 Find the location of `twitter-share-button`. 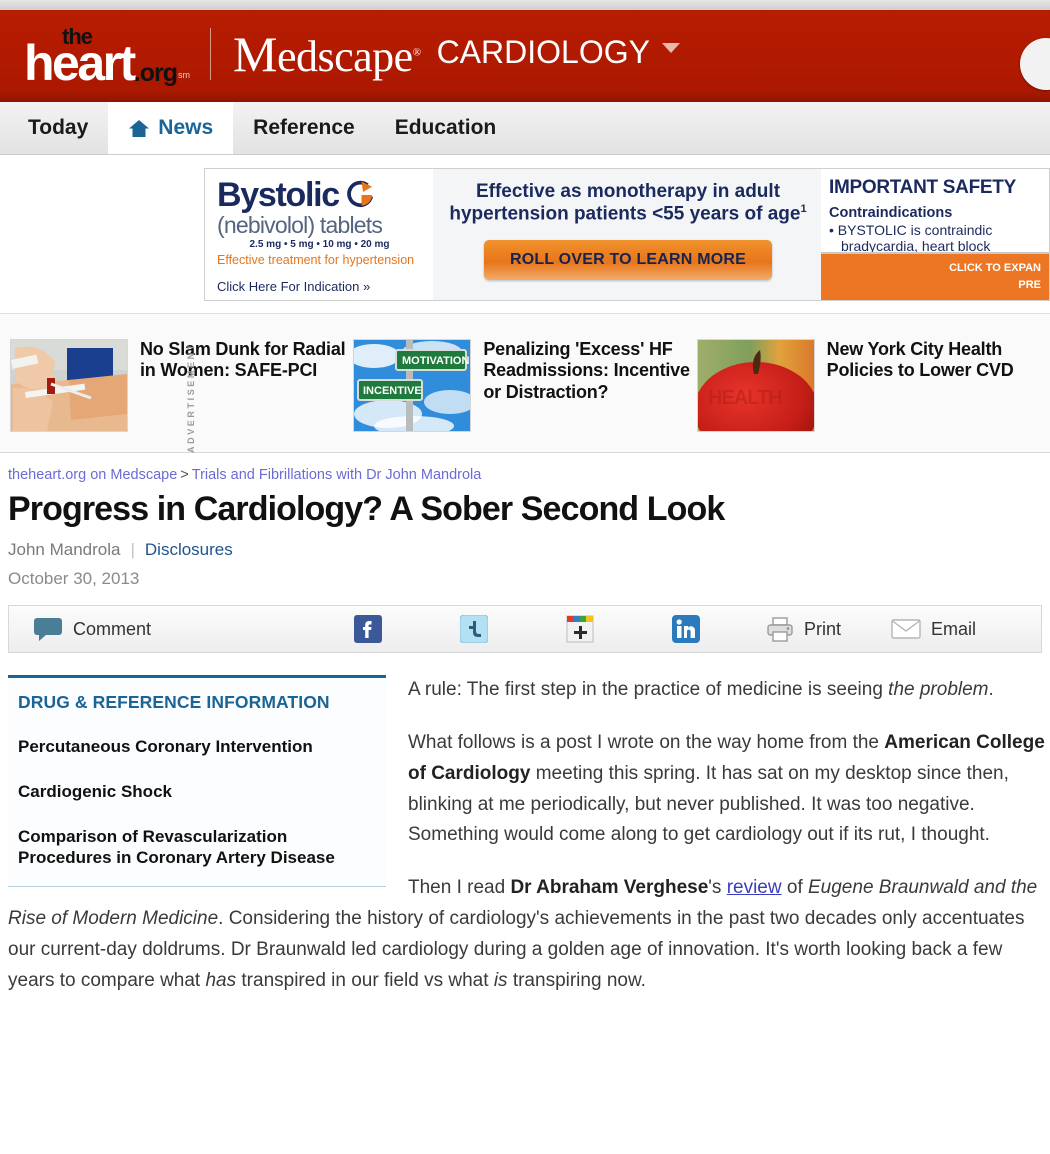

twitter-share-button is located at coordinates (474, 629).